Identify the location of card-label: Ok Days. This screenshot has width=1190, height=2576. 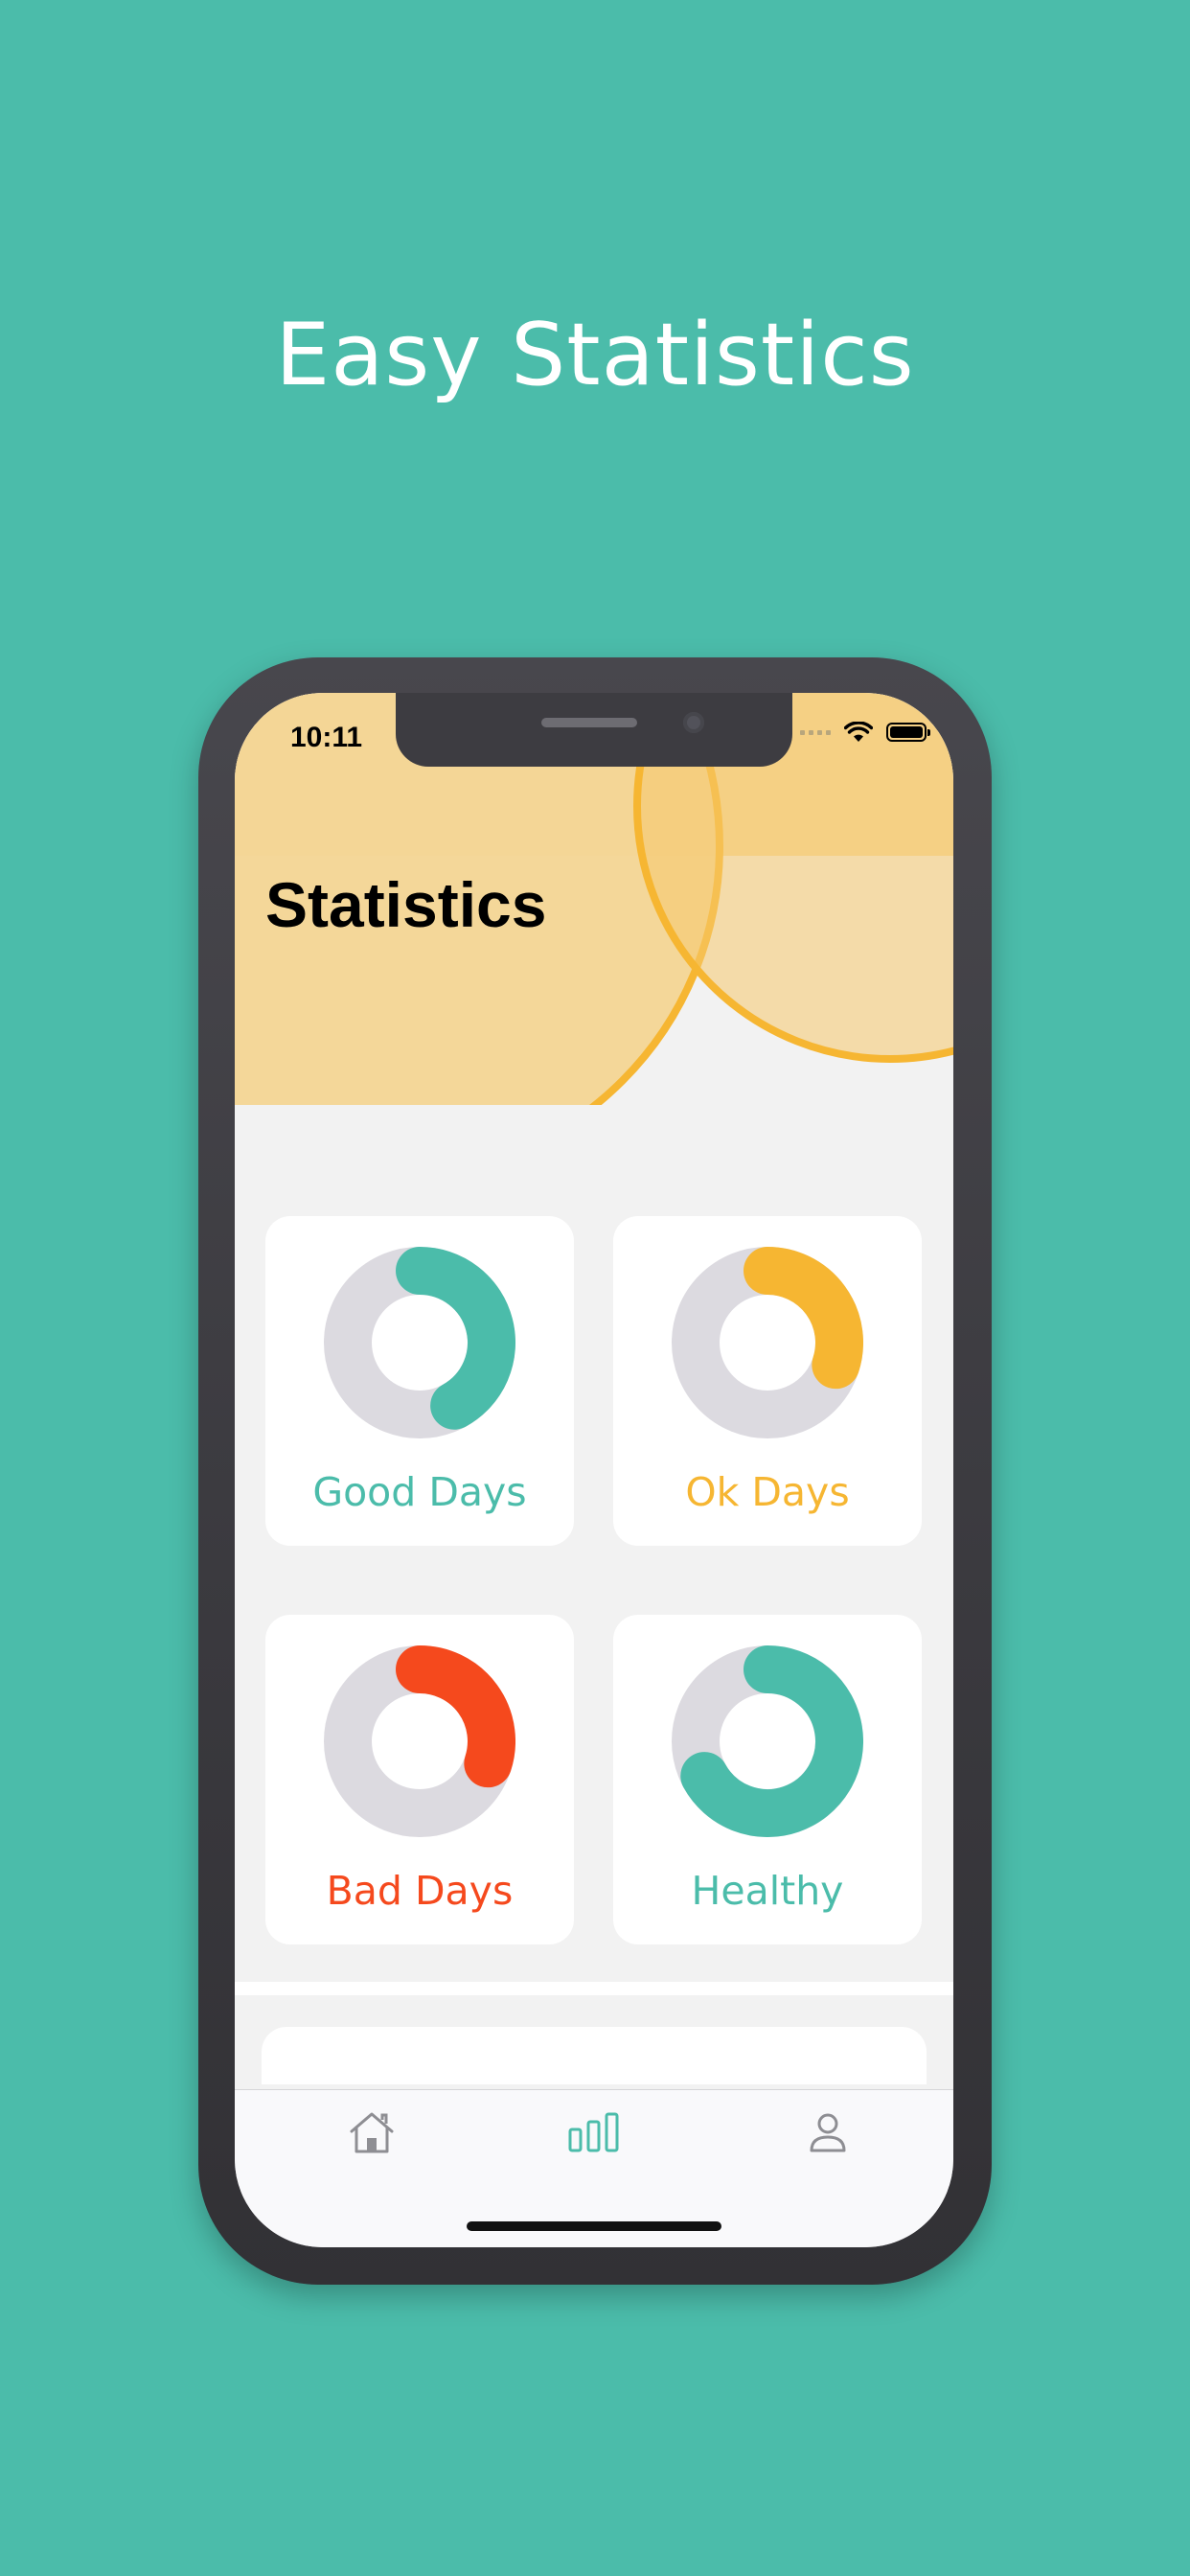
(767, 1492).